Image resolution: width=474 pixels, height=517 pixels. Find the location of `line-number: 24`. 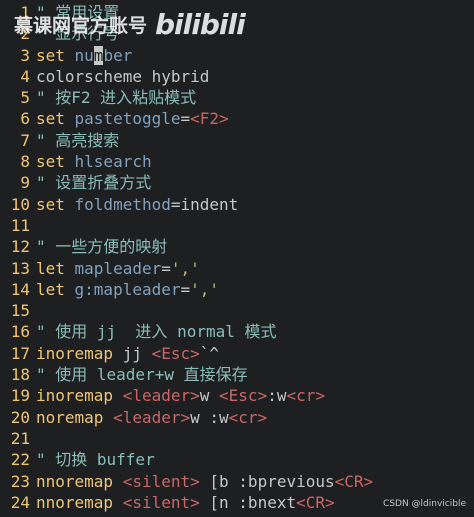

line-number: 24 is located at coordinates (20, 502).